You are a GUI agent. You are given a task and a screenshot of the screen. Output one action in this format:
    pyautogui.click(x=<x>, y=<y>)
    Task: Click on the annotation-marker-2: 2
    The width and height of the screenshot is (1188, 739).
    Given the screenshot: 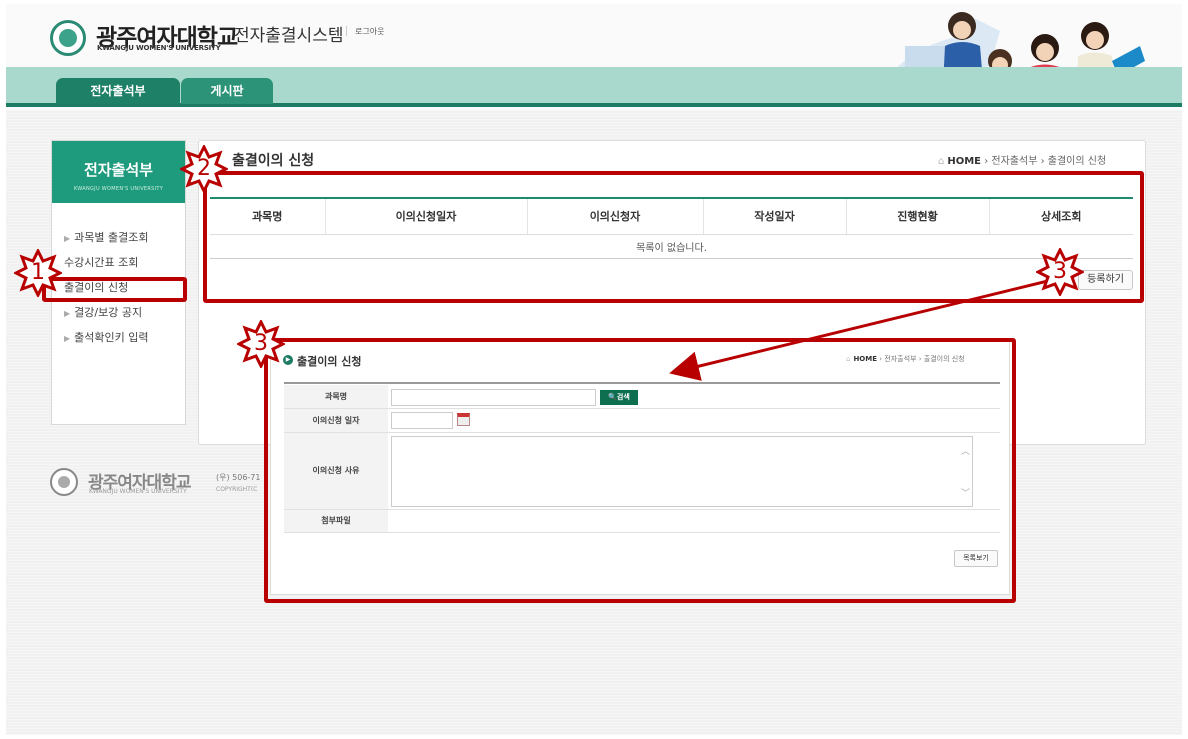 What is the action you would take?
    pyautogui.click(x=204, y=169)
    